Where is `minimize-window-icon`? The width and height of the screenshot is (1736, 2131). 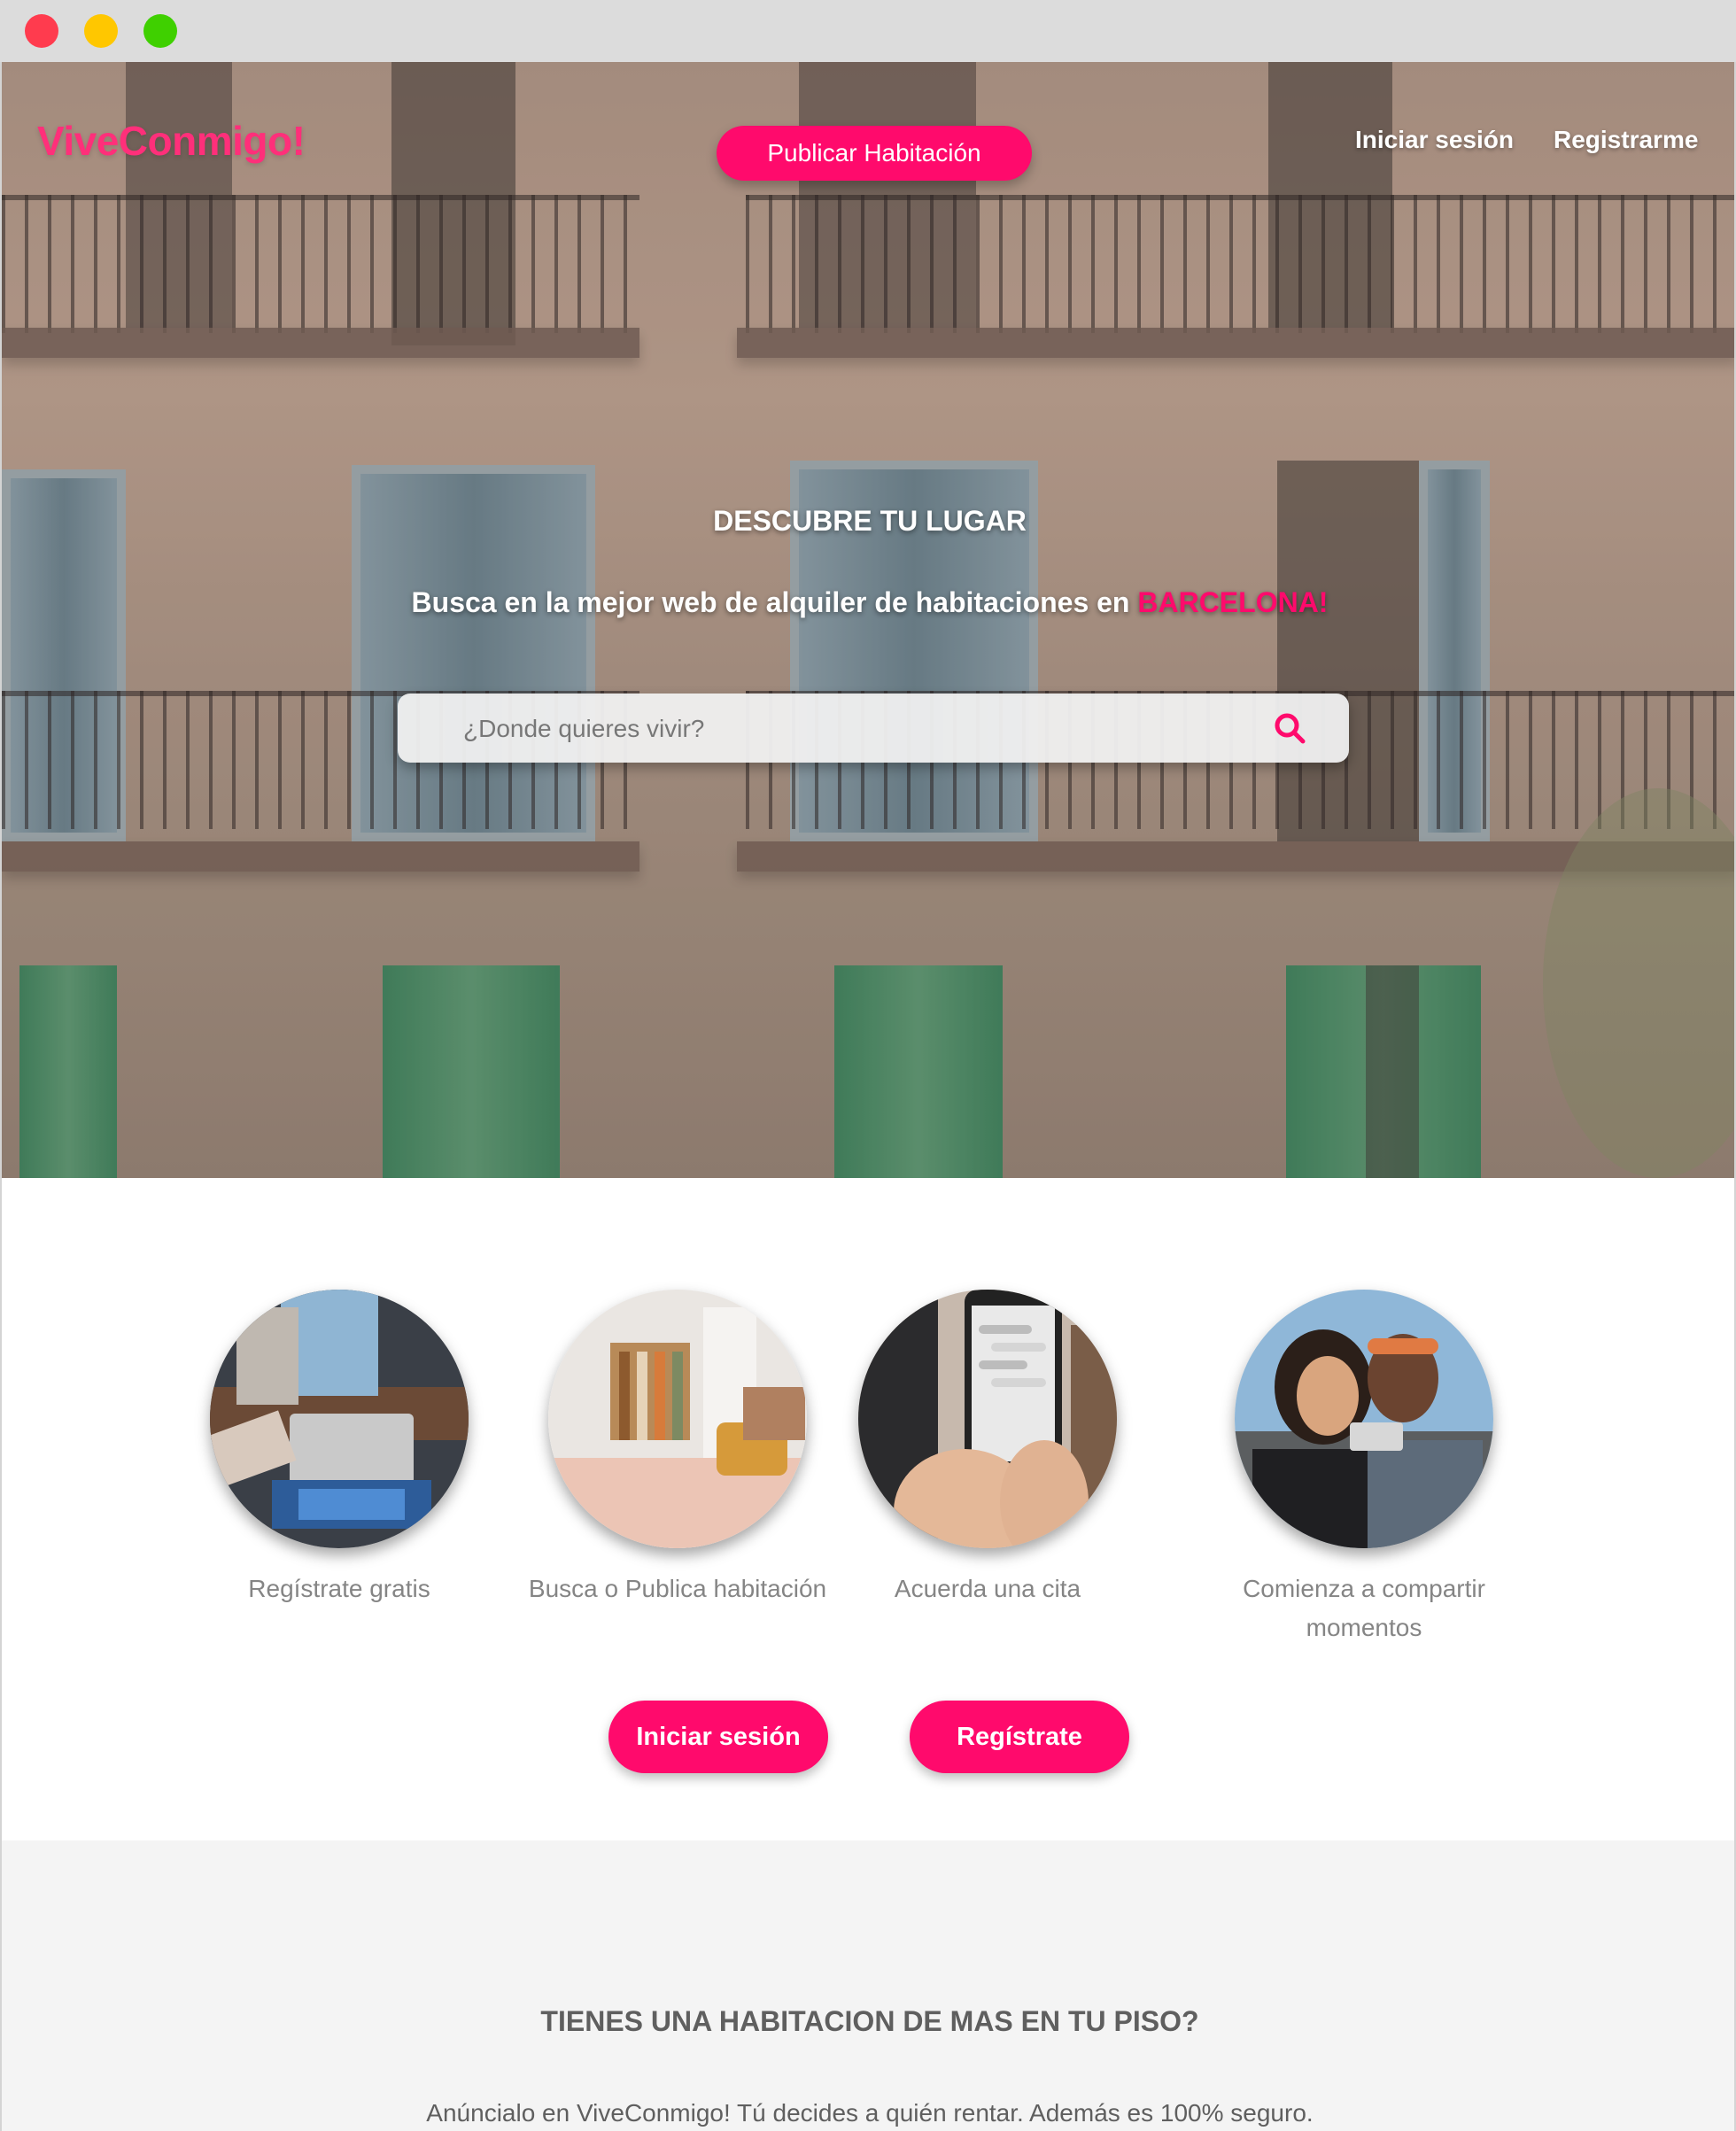 minimize-window-icon is located at coordinates (101, 31).